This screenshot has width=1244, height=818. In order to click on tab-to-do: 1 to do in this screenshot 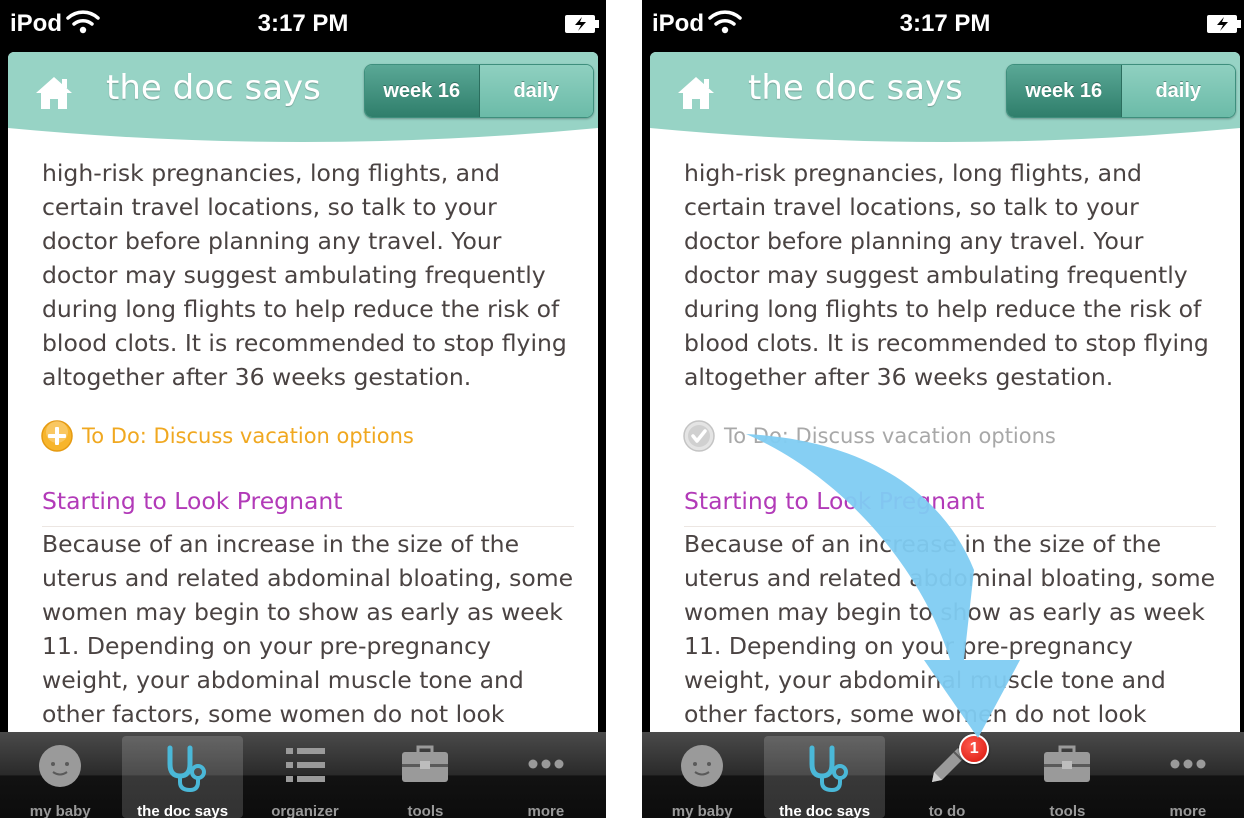, I will do `click(947, 775)`.